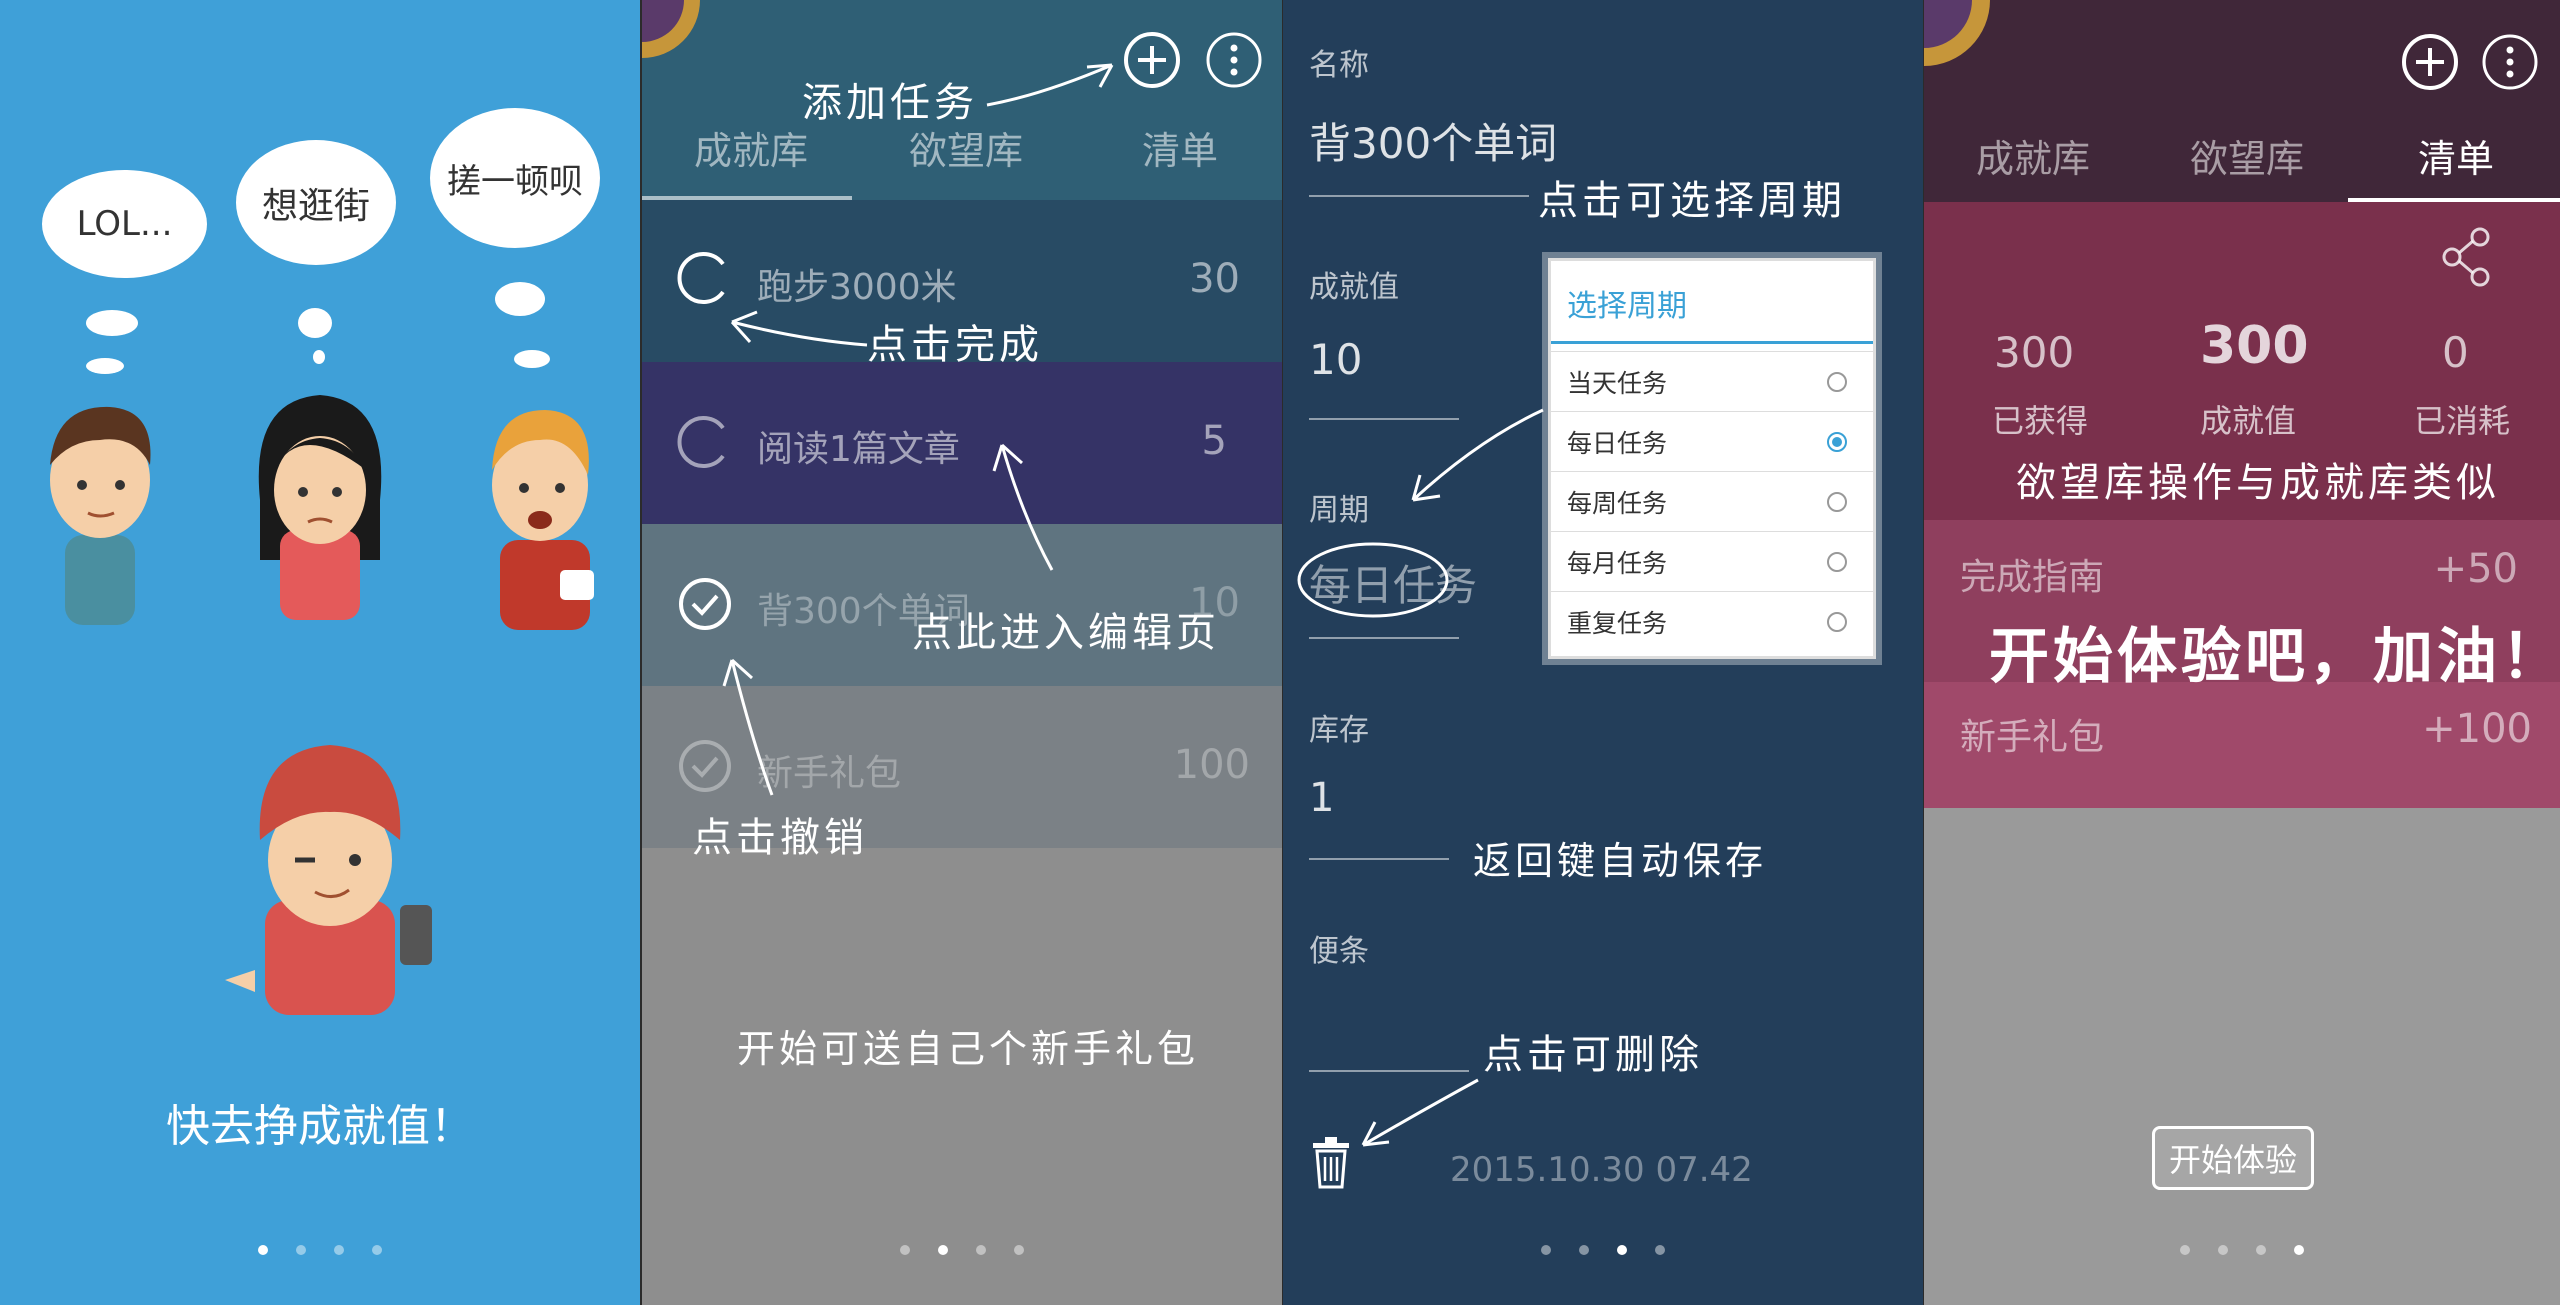 The height and width of the screenshot is (1305, 2560). Describe the element at coordinates (962, 443) in the screenshot. I see `task-row` at that location.